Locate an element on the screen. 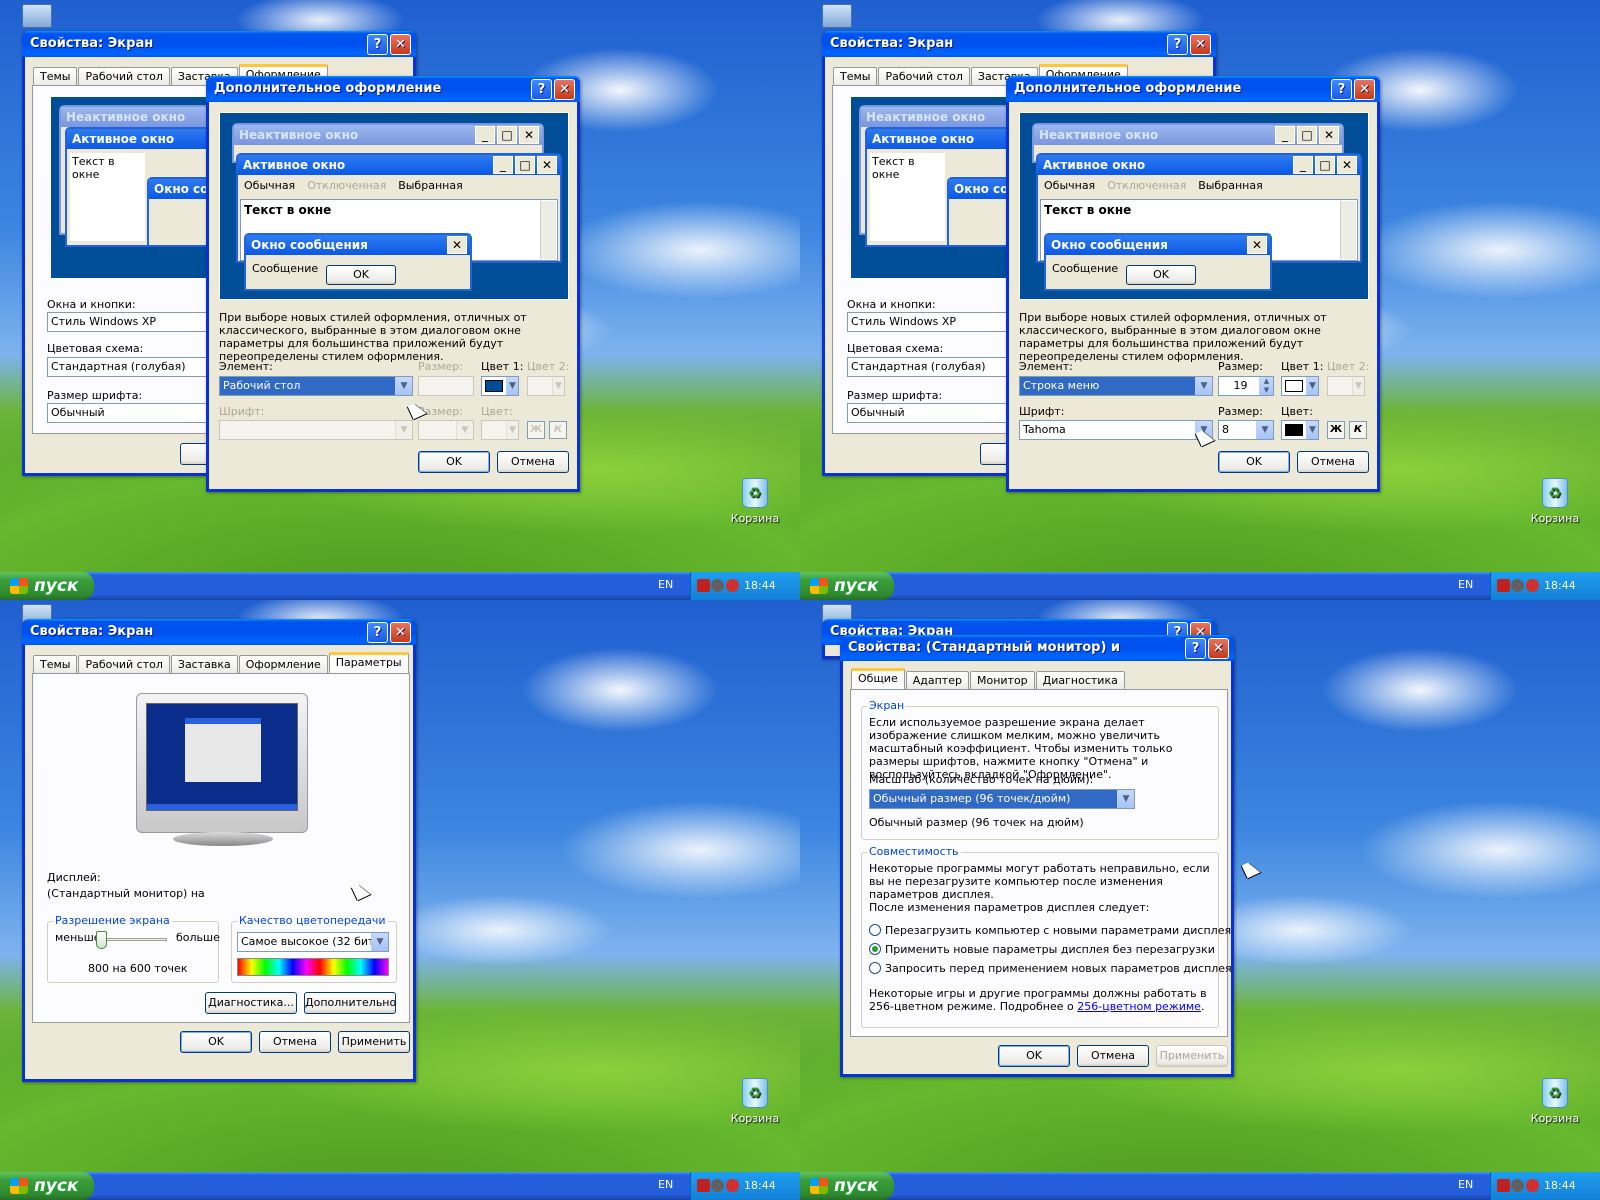  dpi-select: Обычный размер (96 точек/дюйм) ▼ is located at coordinates (1002, 799).